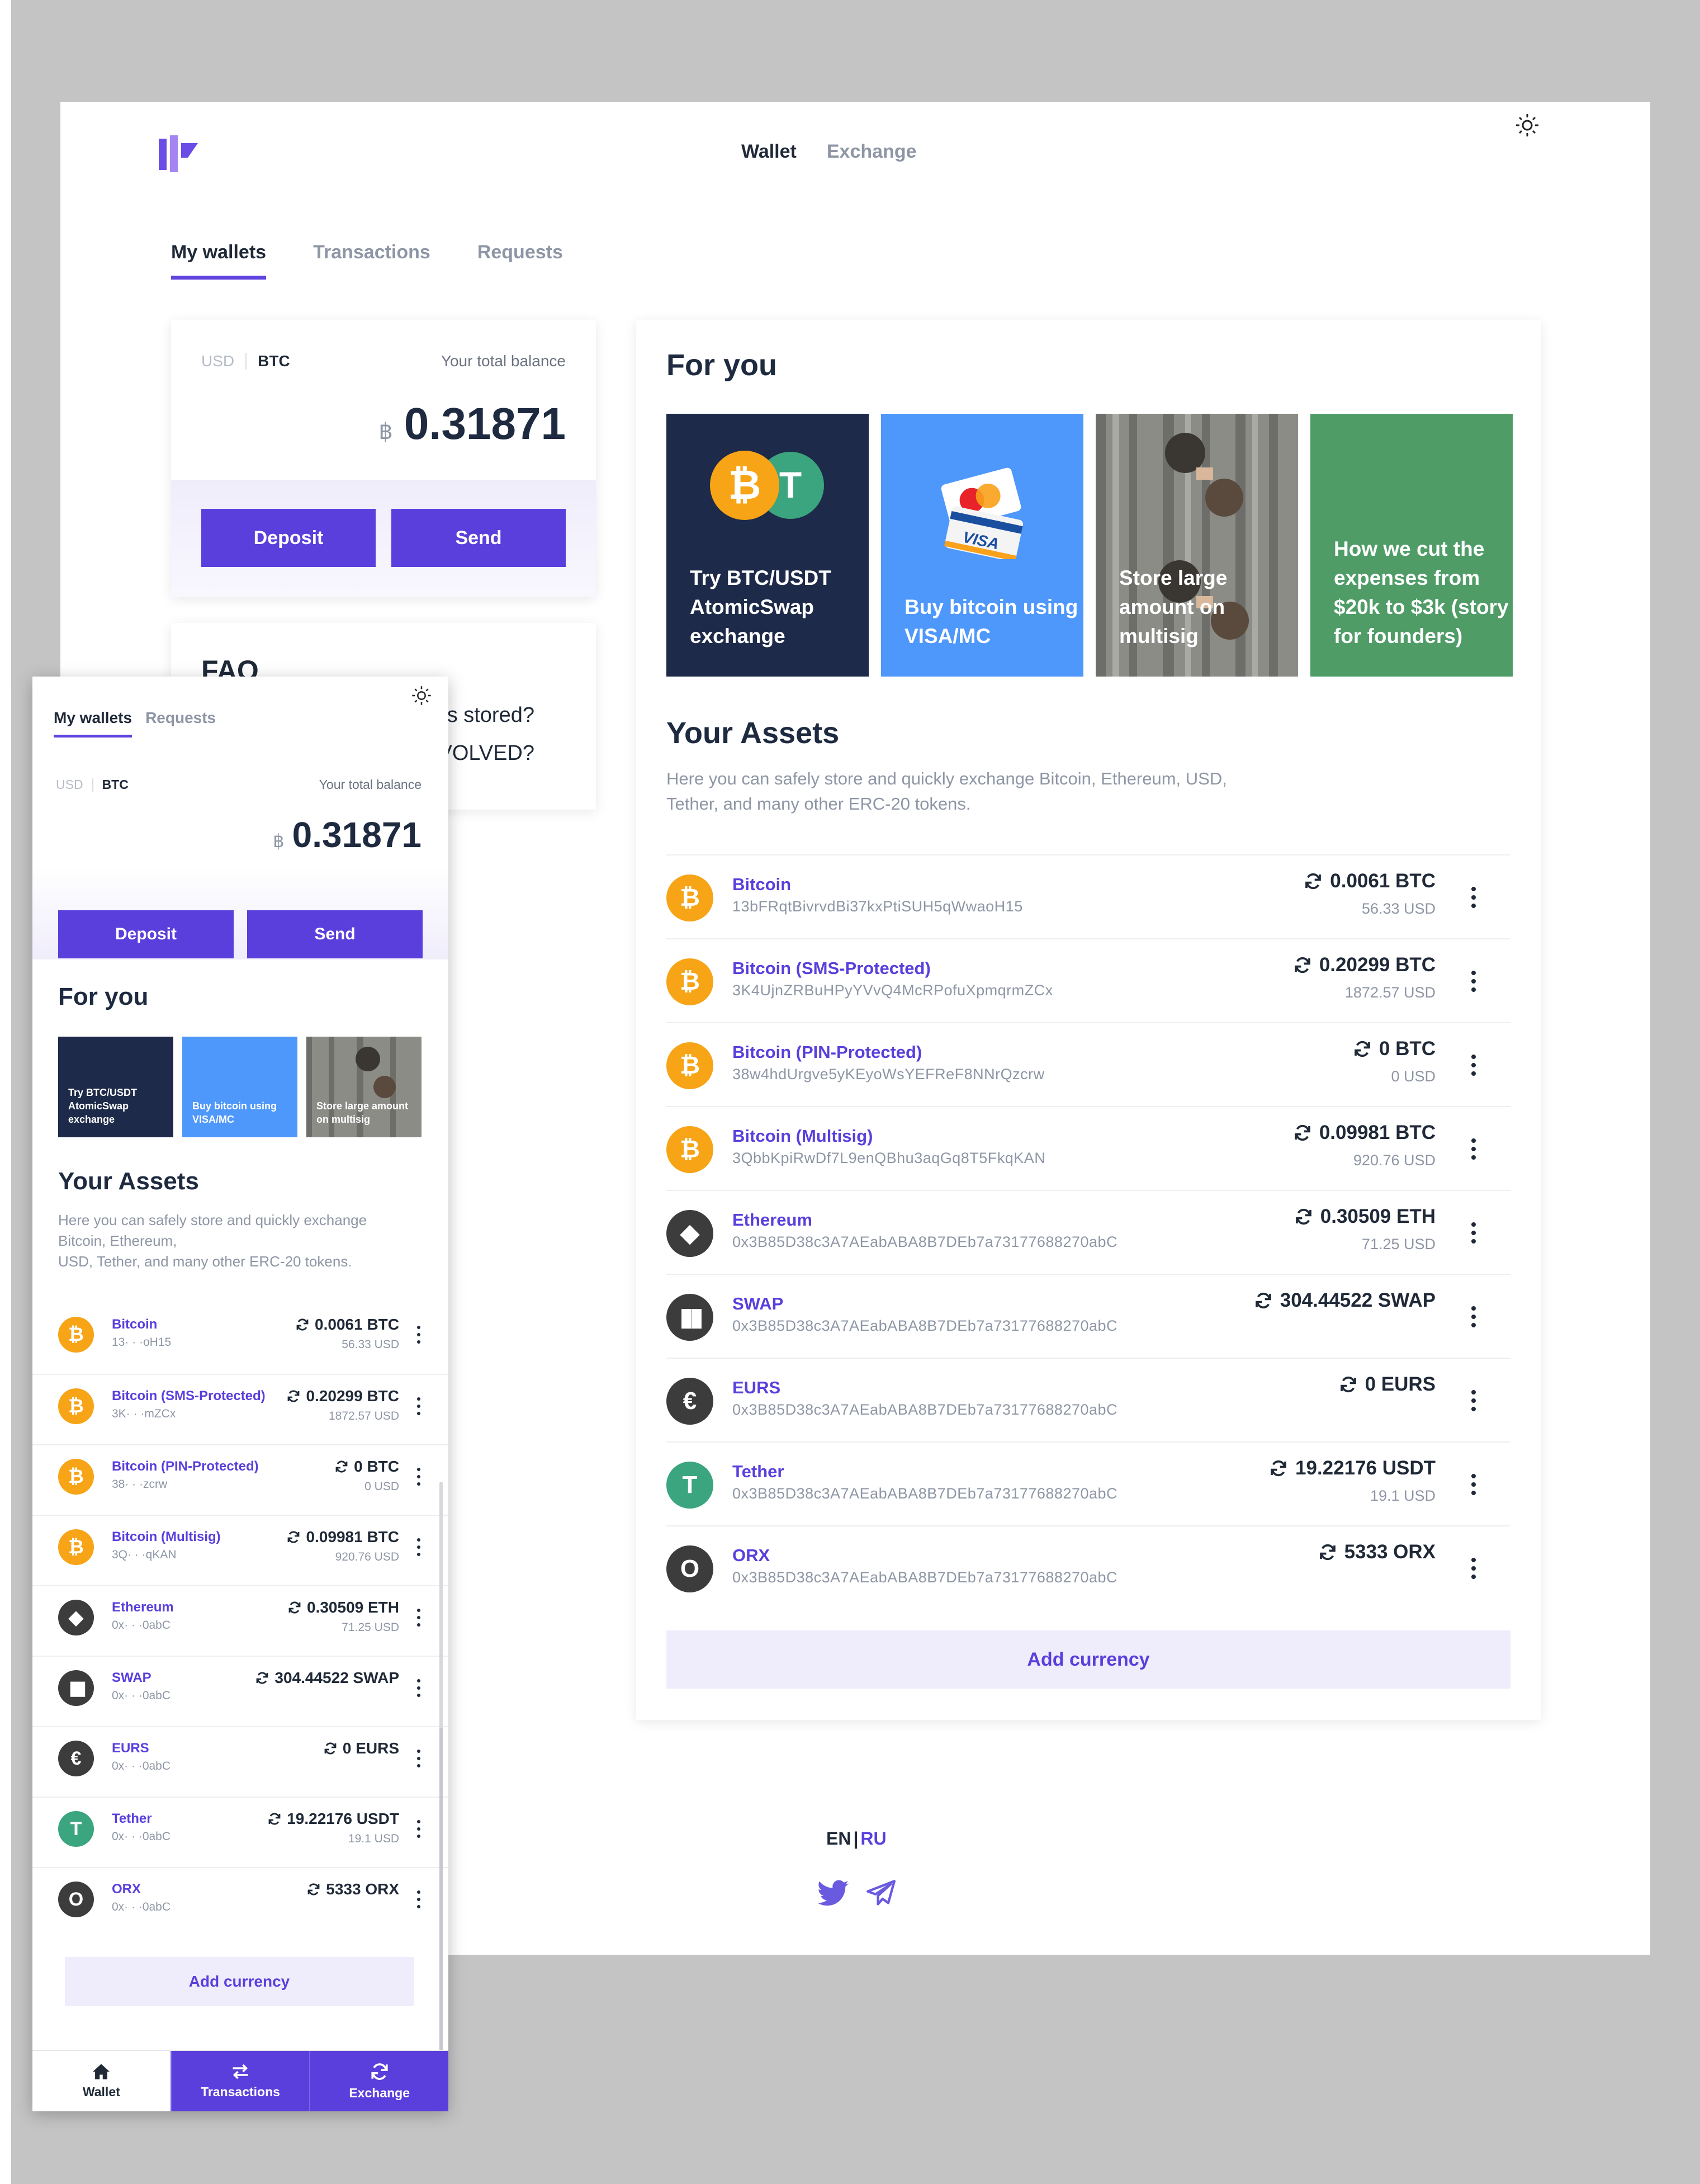  Describe the element at coordinates (490, 715) in the screenshot. I see `faq-question: s stored?` at that location.